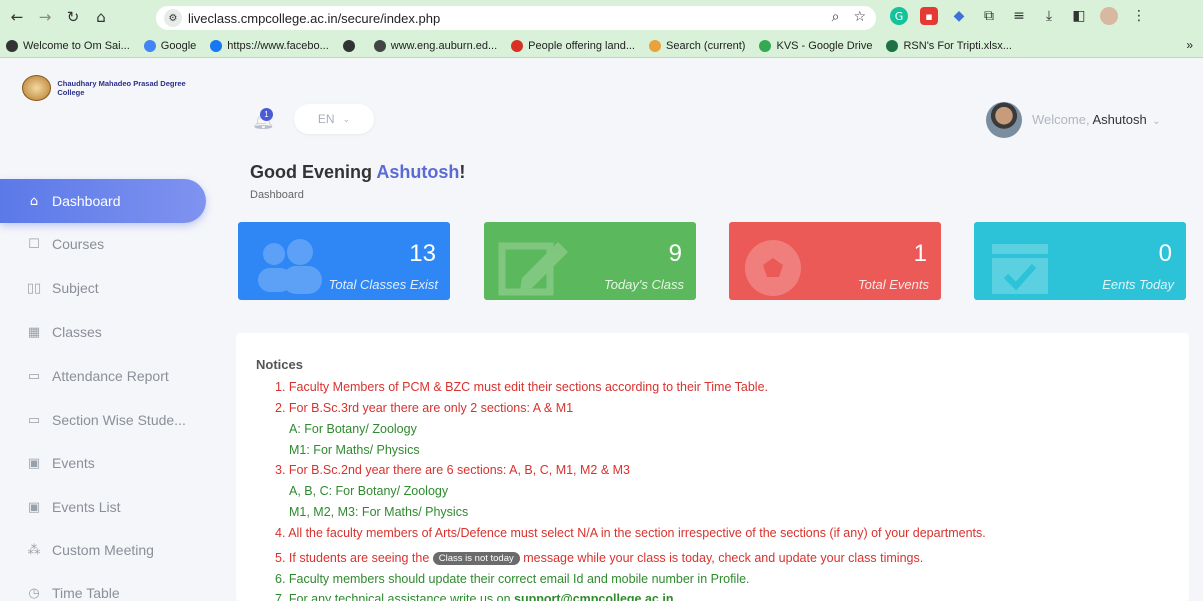 The width and height of the screenshot is (1203, 601). I want to click on avatar, so click(1004, 120).